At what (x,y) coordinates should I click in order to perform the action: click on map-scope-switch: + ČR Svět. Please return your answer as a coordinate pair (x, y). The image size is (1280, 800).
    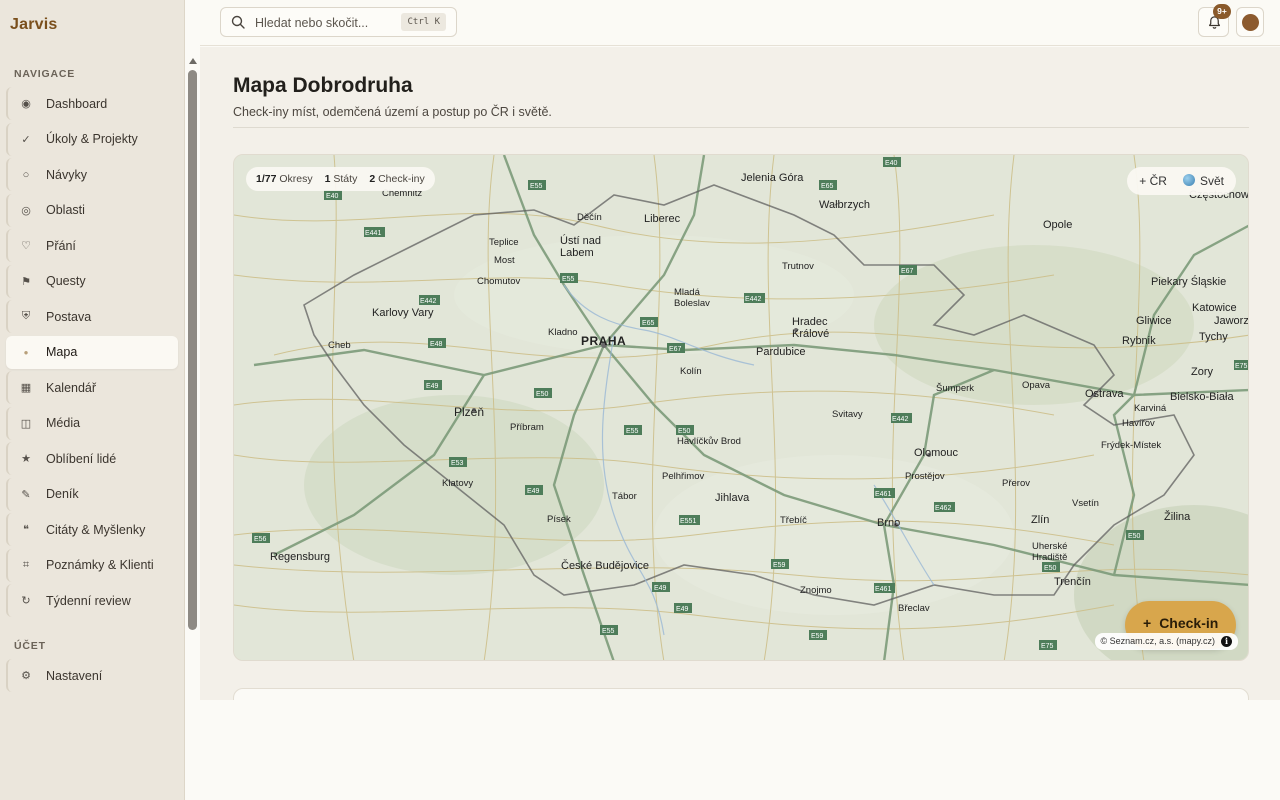
    Looking at the image, I should click on (1181, 181).